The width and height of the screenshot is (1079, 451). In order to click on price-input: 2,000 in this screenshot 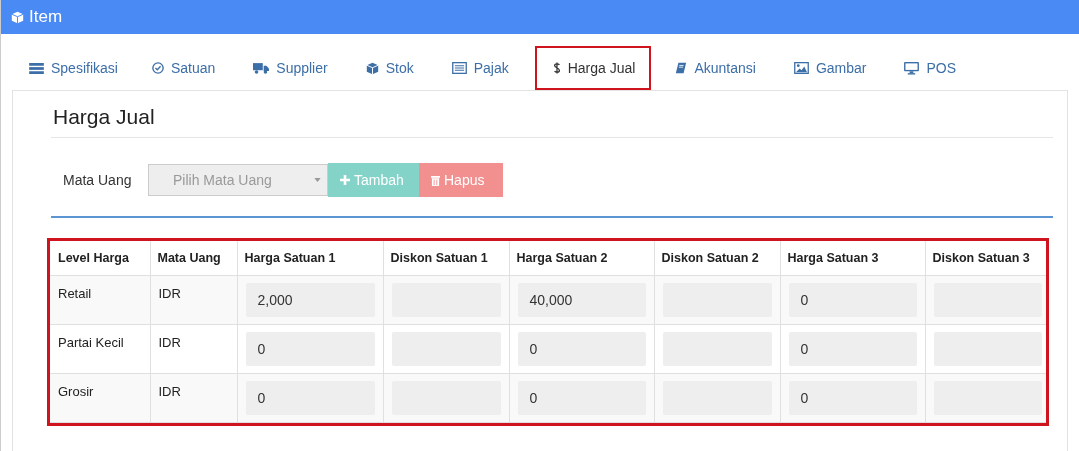, I will do `click(310, 300)`.